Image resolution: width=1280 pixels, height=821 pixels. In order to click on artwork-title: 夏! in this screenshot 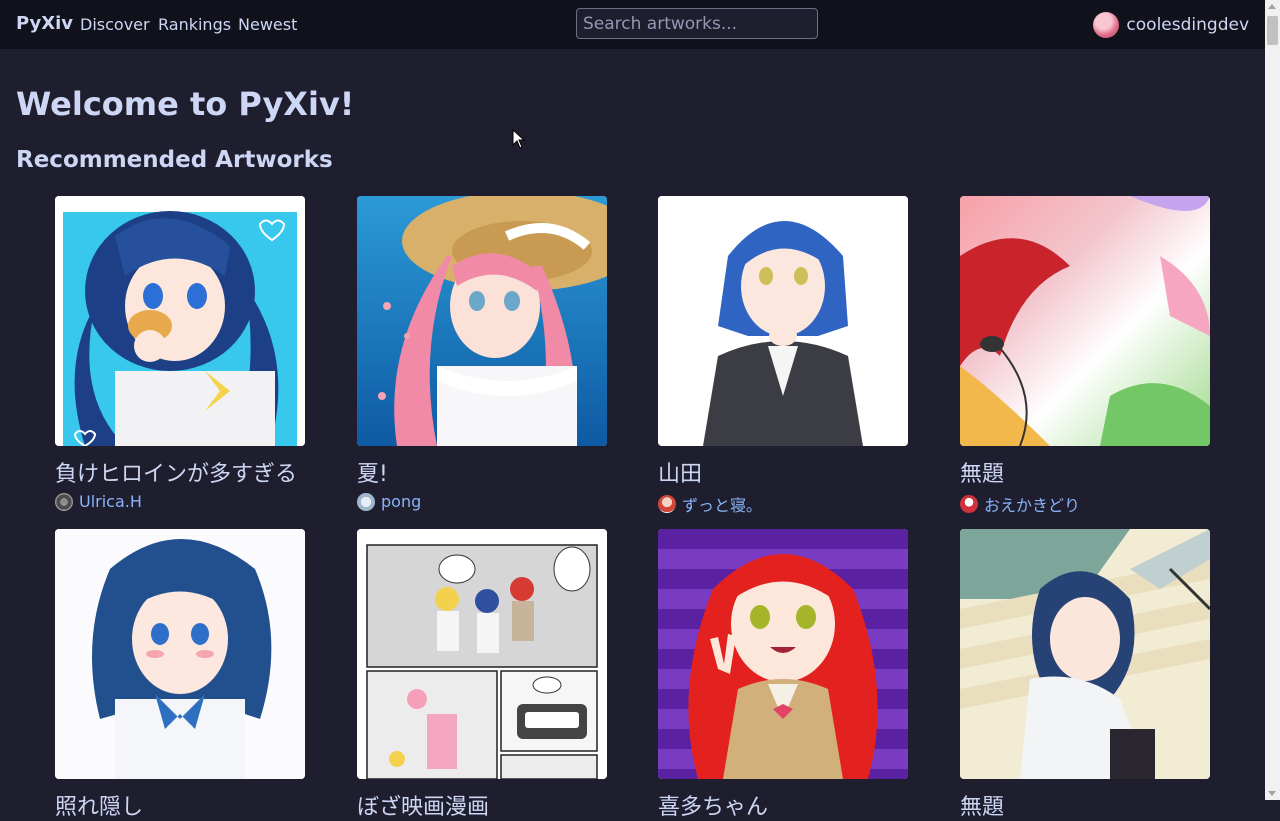, I will do `click(482, 472)`.